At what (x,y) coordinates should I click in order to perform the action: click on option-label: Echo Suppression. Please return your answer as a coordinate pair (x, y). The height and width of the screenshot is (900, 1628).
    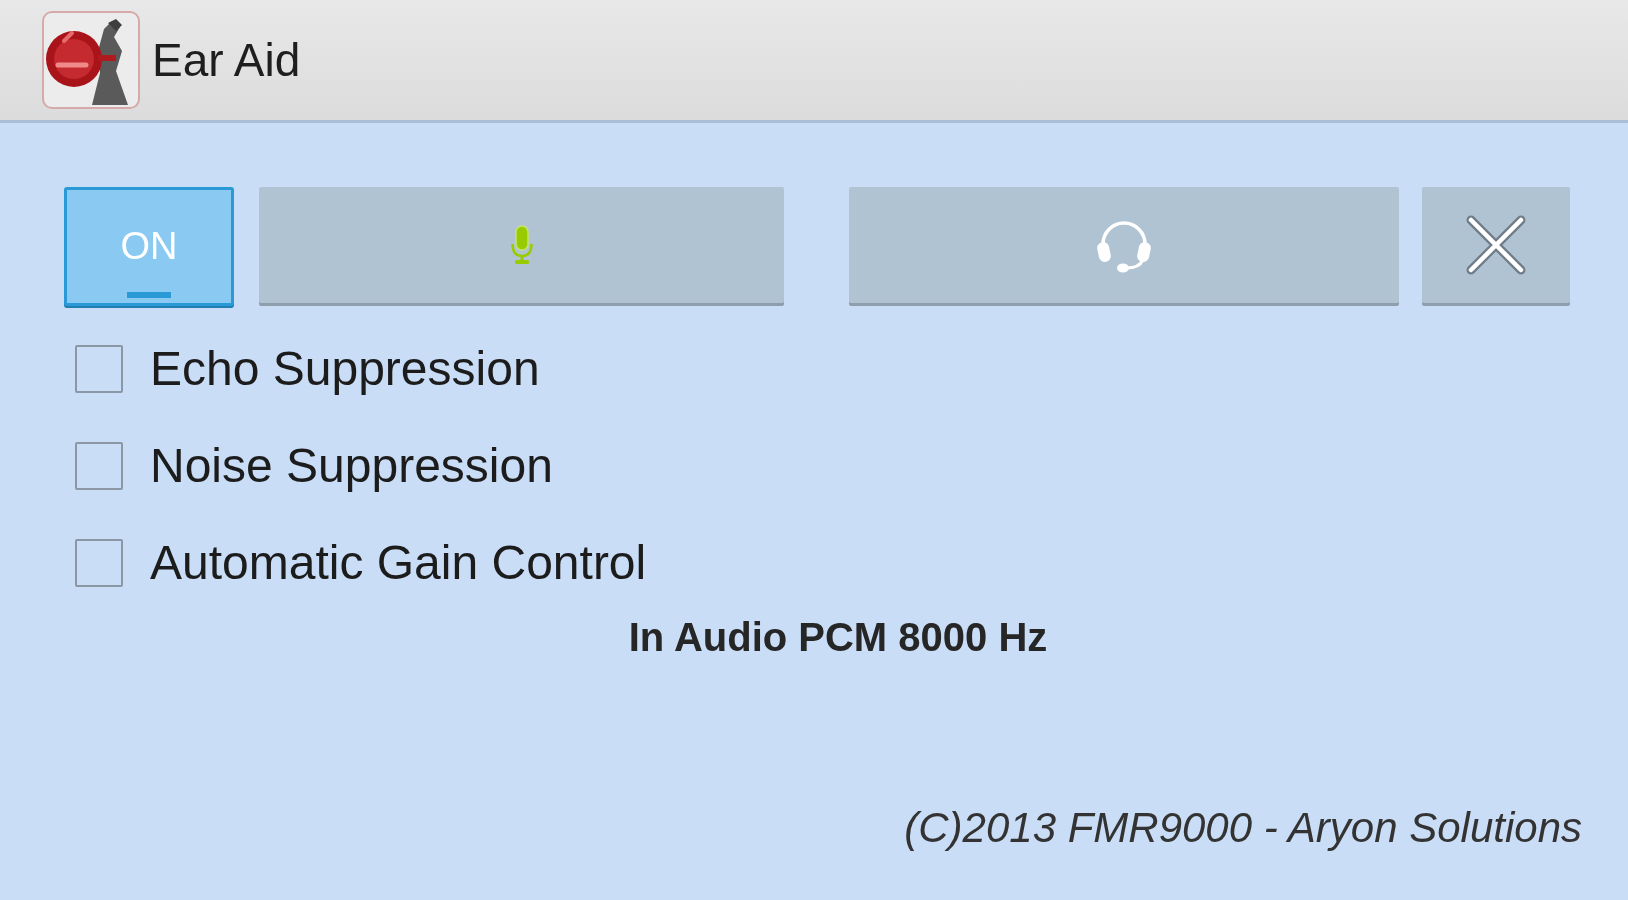
    Looking at the image, I should click on (345, 368).